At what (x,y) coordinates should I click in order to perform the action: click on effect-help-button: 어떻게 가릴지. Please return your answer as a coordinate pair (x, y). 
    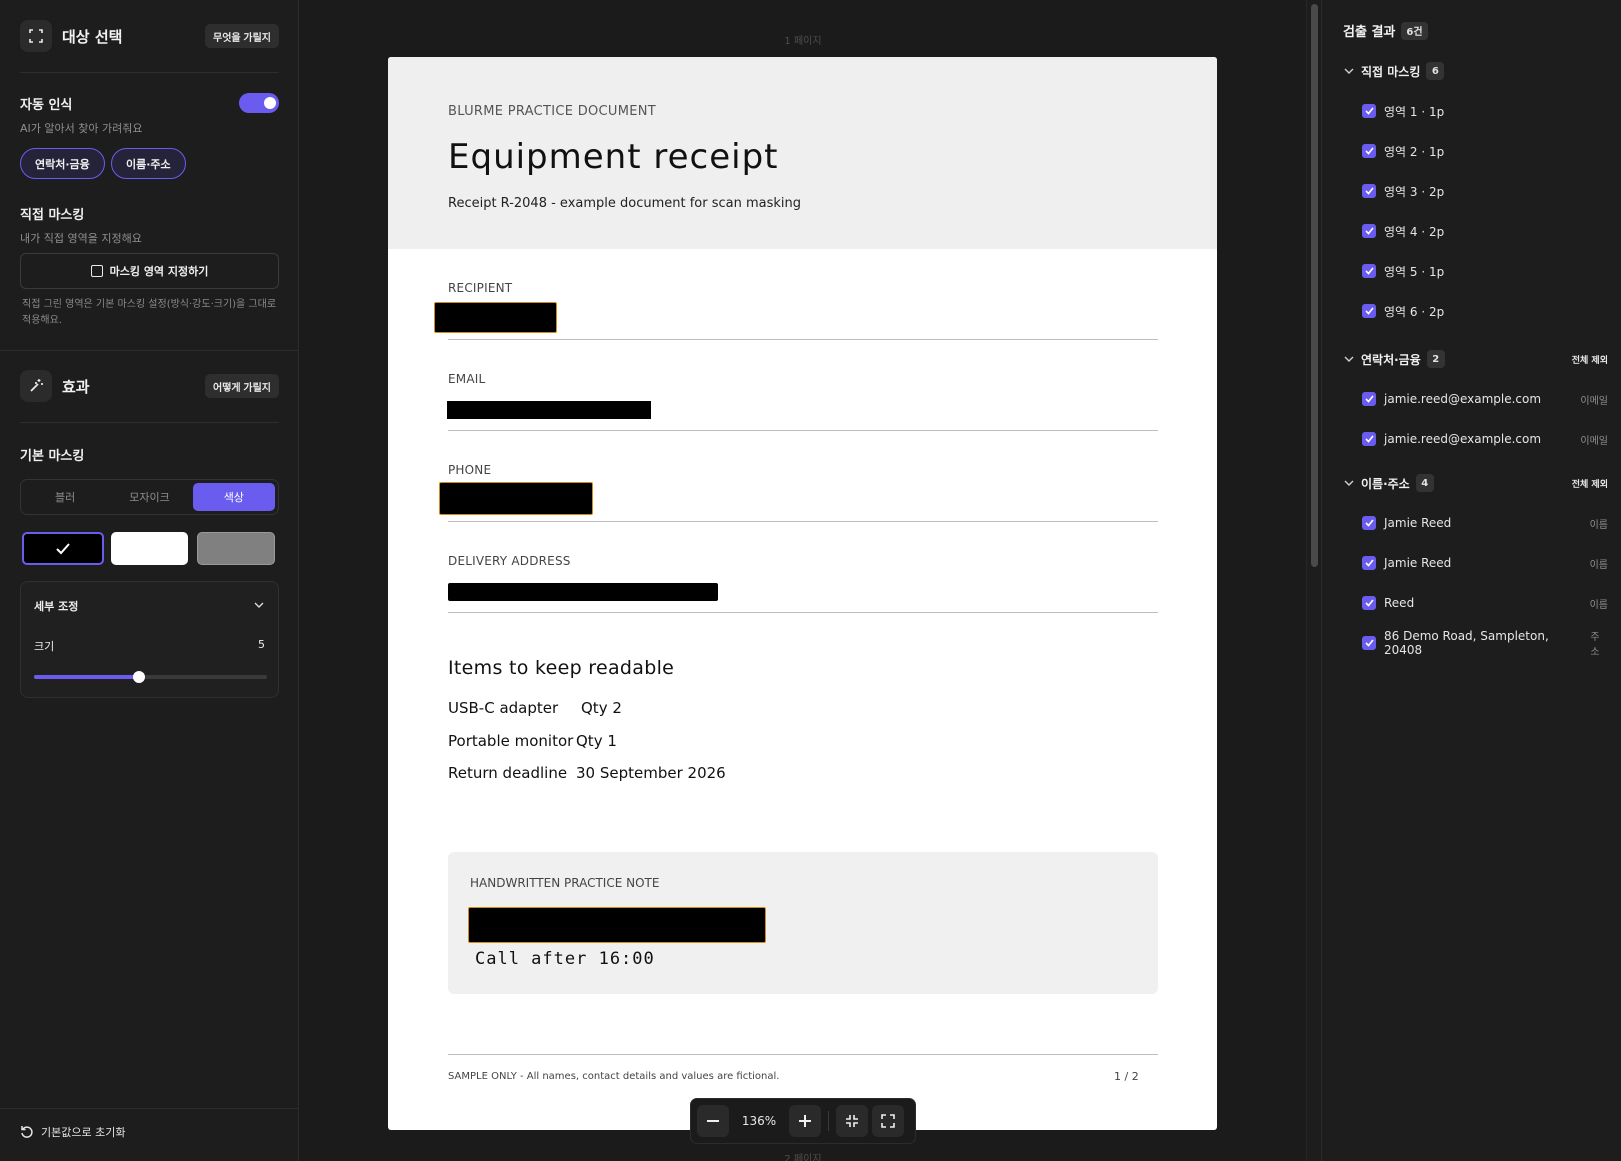
    Looking at the image, I should click on (242, 386).